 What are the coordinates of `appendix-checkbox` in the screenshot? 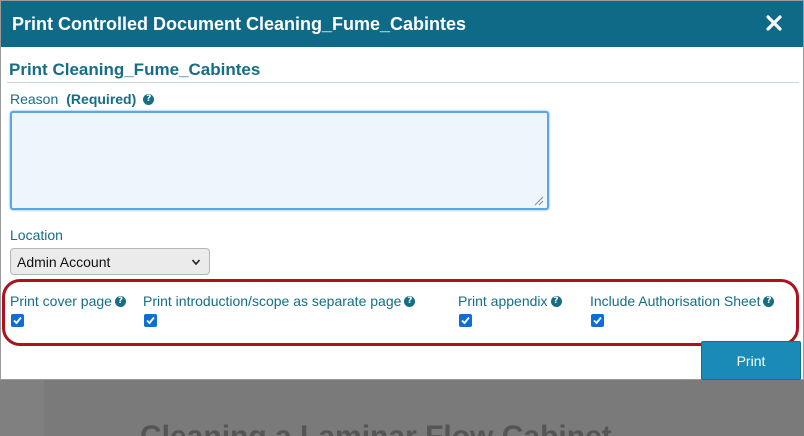 It's located at (465, 320).